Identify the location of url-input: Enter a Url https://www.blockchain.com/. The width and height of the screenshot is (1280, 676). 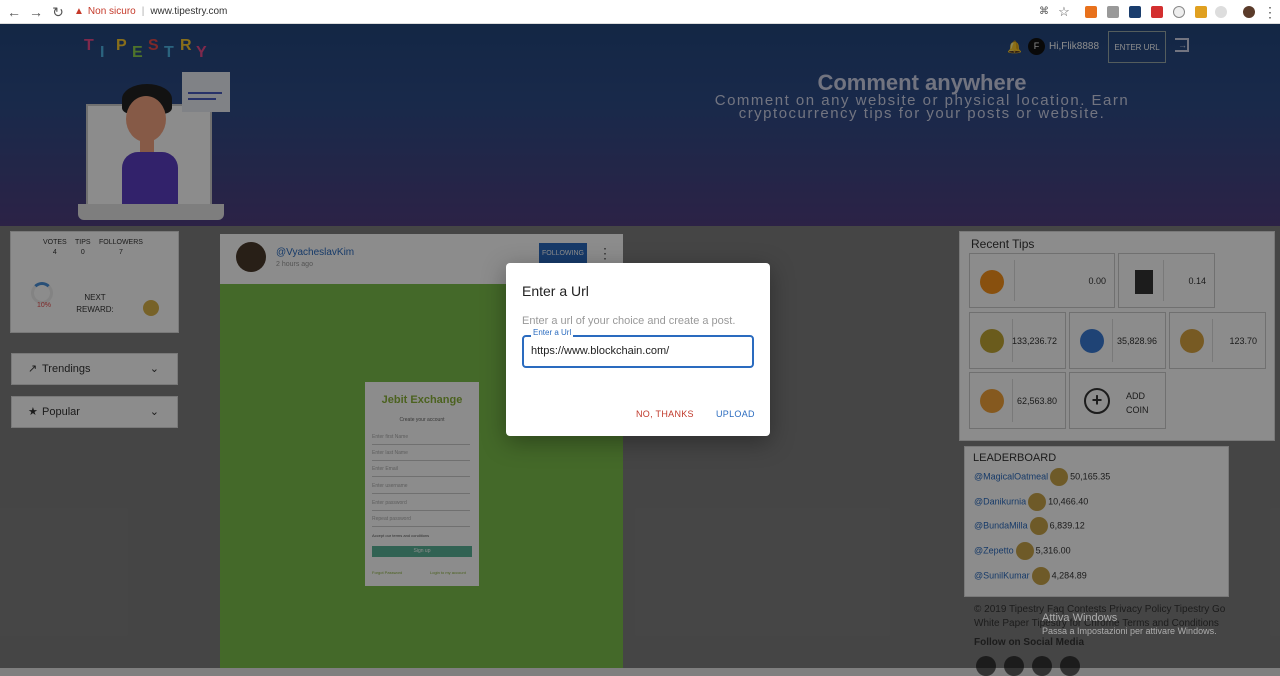
(638, 348).